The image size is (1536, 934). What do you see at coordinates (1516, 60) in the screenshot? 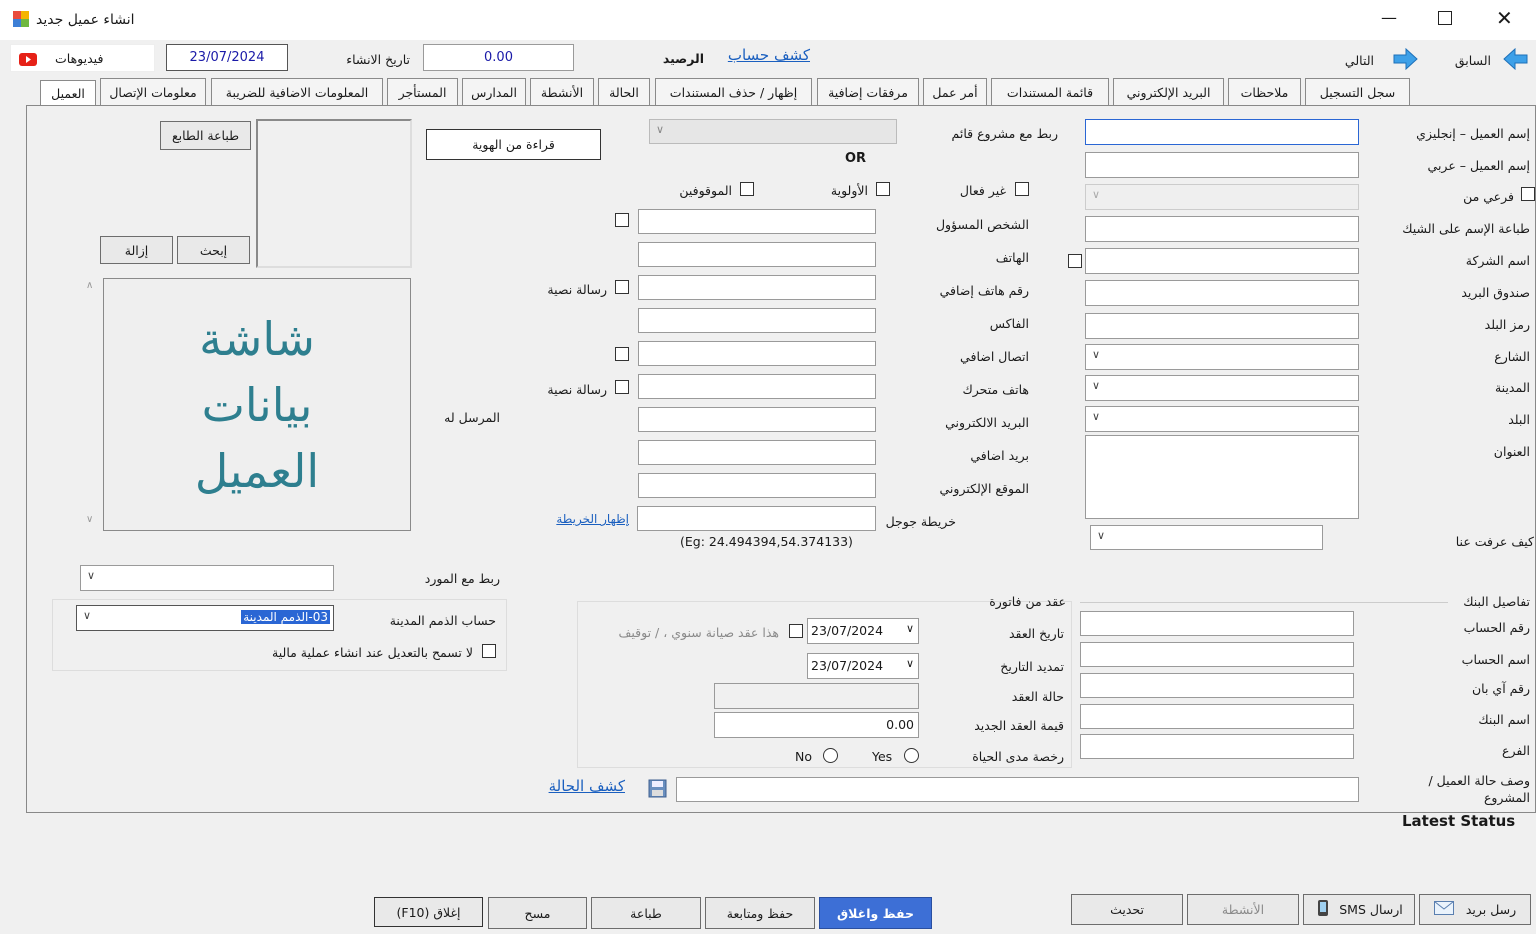
I see `previous-arrow-icon` at bounding box center [1516, 60].